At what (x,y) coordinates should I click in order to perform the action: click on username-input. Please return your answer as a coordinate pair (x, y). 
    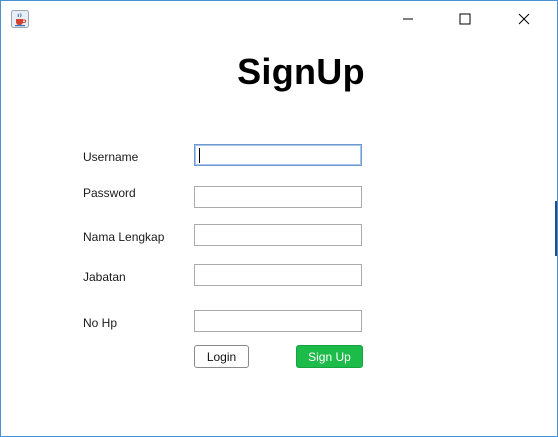
    Looking at the image, I should click on (278, 155).